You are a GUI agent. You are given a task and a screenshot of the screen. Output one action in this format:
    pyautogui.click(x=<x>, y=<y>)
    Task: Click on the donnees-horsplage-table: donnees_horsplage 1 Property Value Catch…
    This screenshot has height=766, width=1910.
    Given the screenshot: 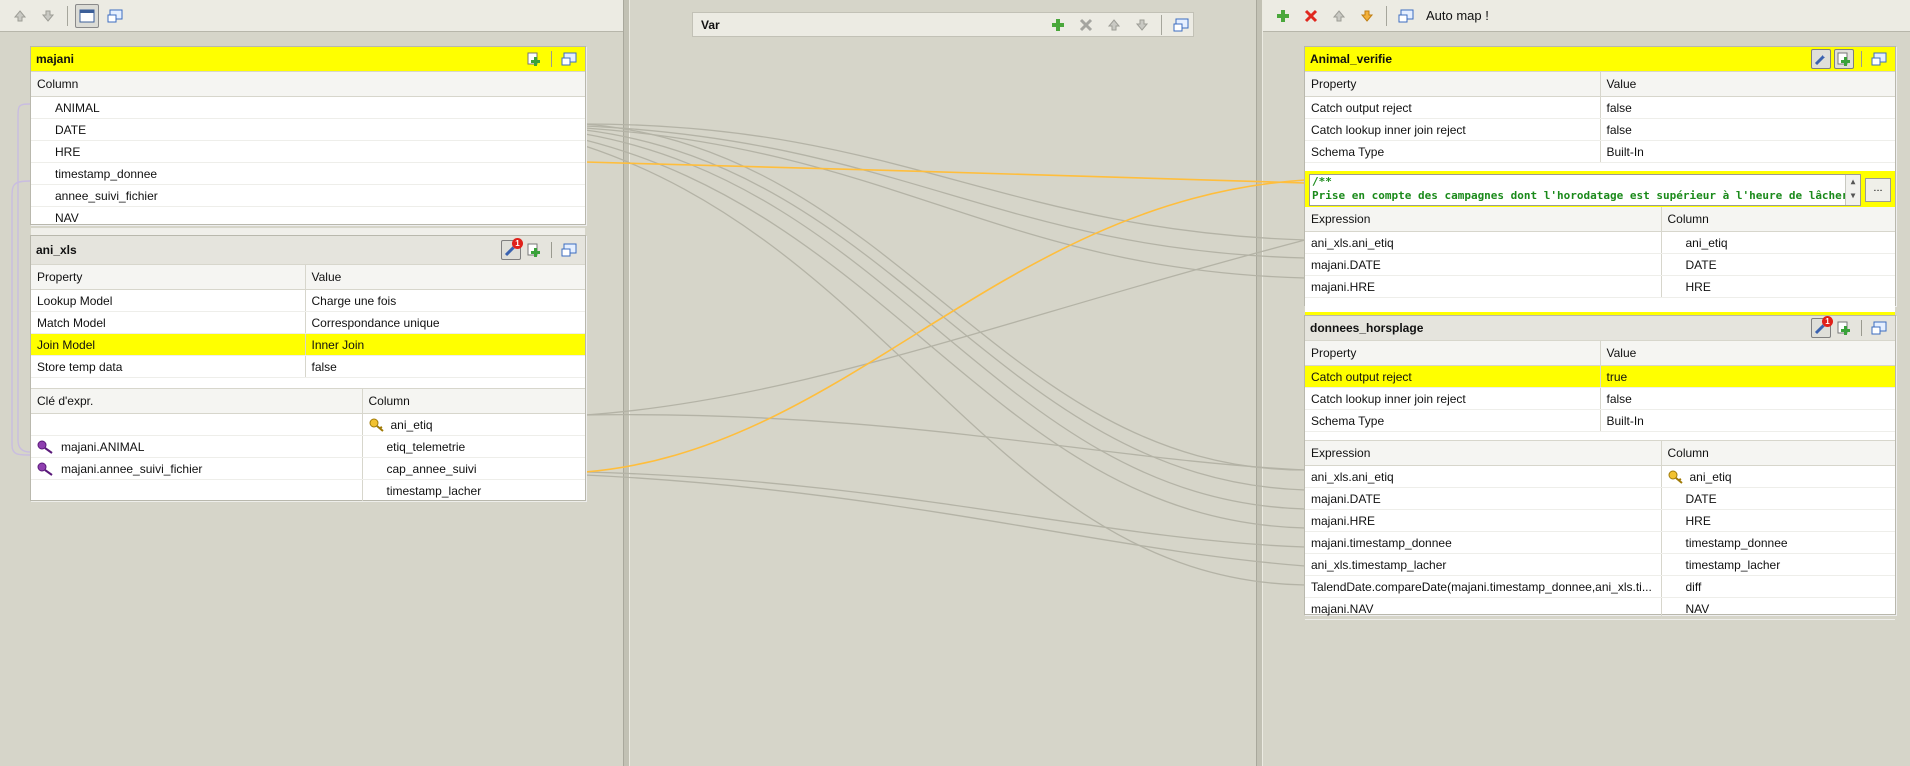 What is the action you would take?
    pyautogui.click(x=1600, y=467)
    